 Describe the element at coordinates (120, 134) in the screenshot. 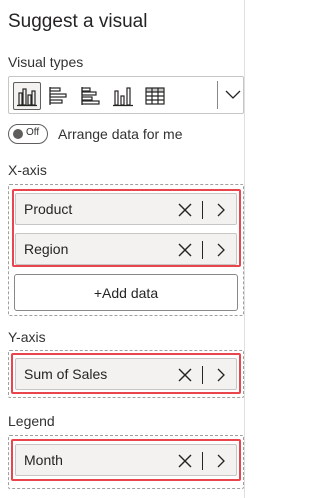

I see `arrange-data-label: Arrange data for me` at that location.